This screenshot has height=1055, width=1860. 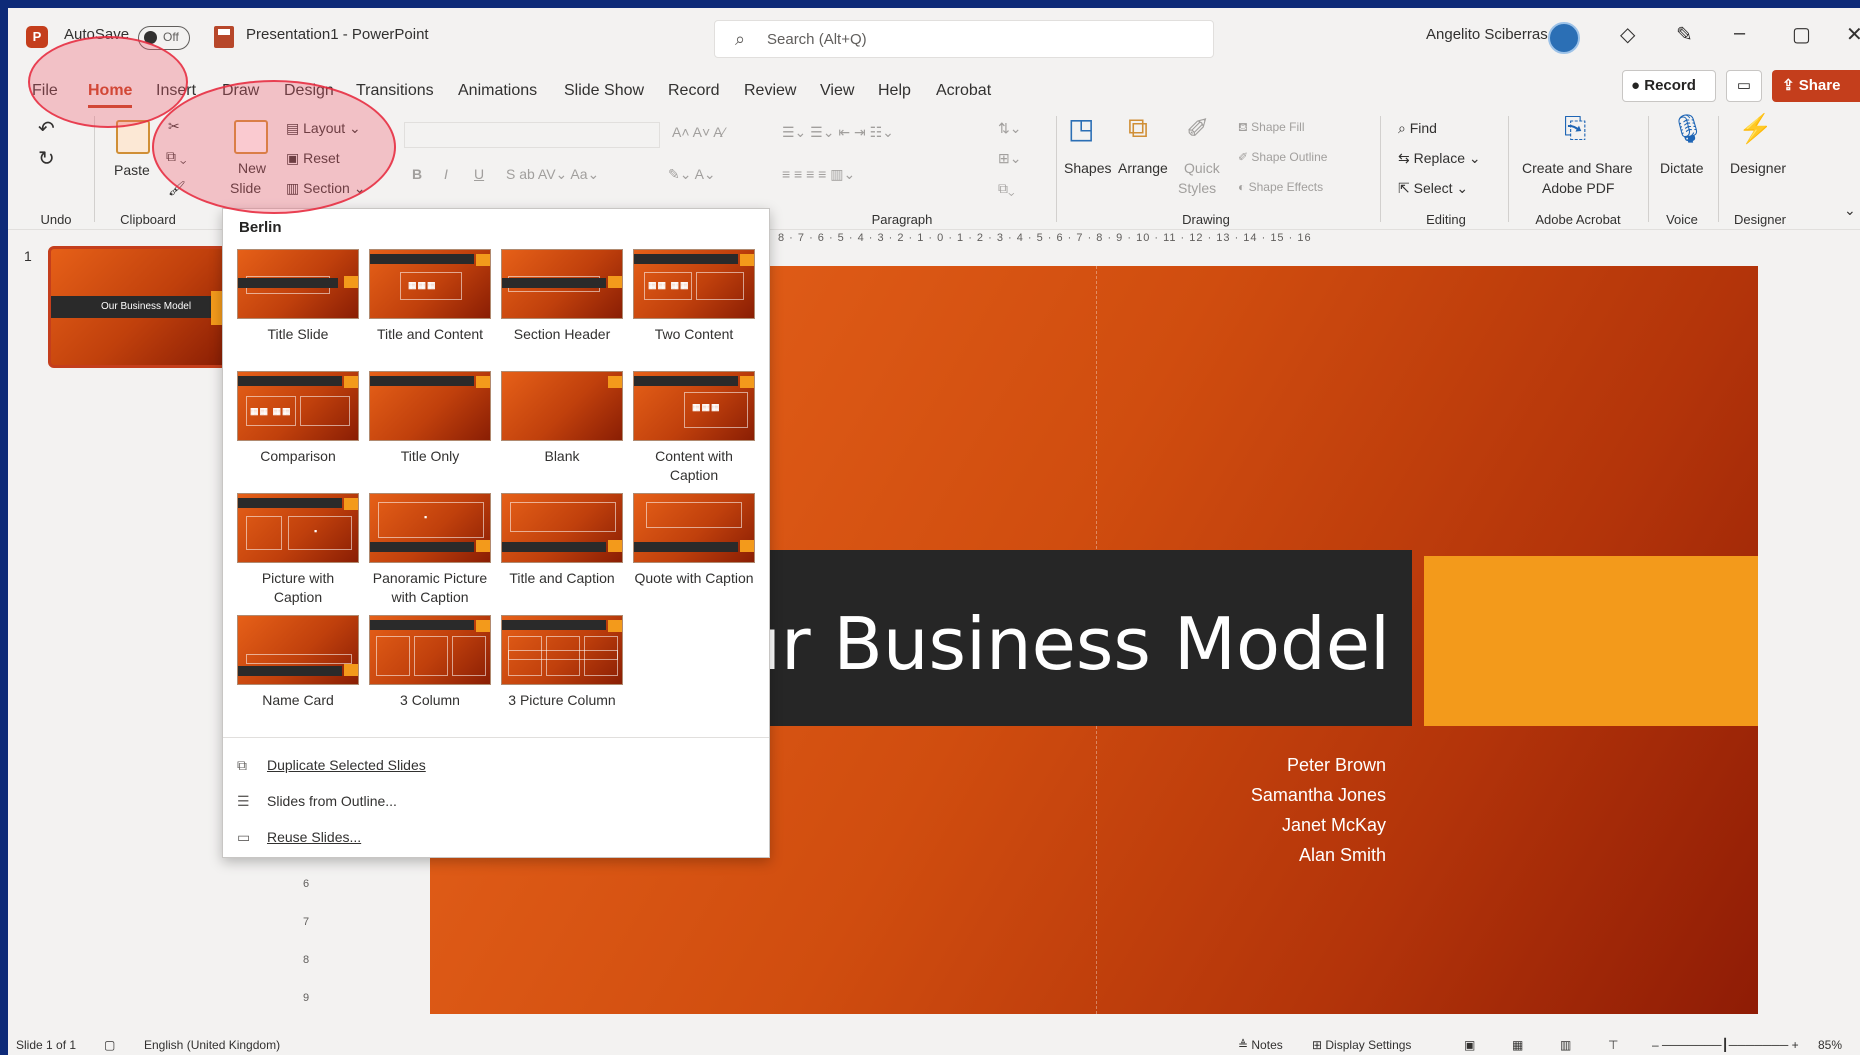 I want to click on save-icon, so click(x=224, y=37).